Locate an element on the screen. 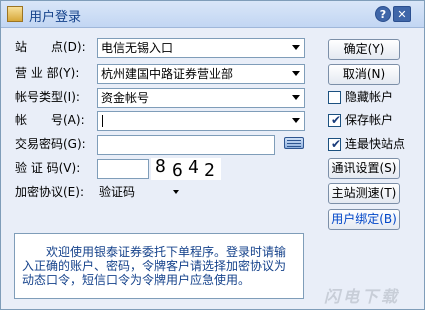 The image size is (425, 310). title-bar: 用户登录 ? ✕ is located at coordinates (212, 14).